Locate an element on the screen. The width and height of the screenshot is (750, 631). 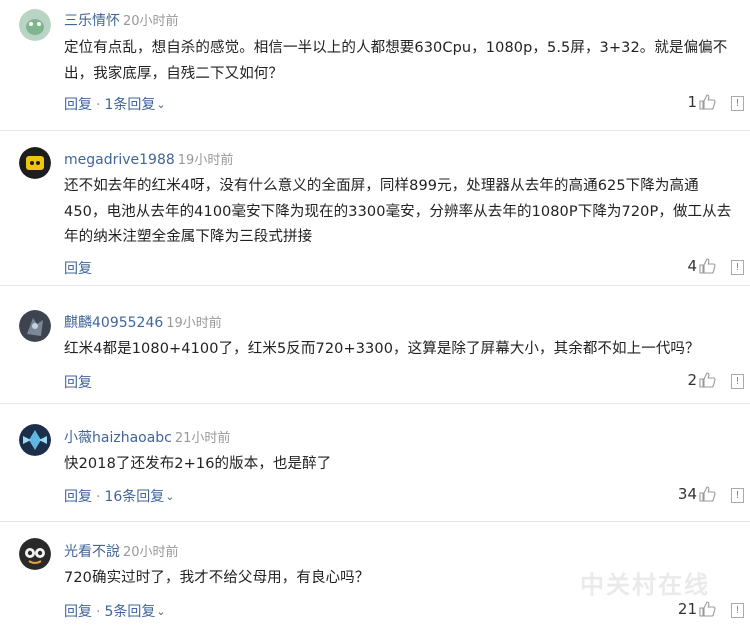
comment-actions: 回复 · 1条回复⌄ is located at coordinates (115, 104).